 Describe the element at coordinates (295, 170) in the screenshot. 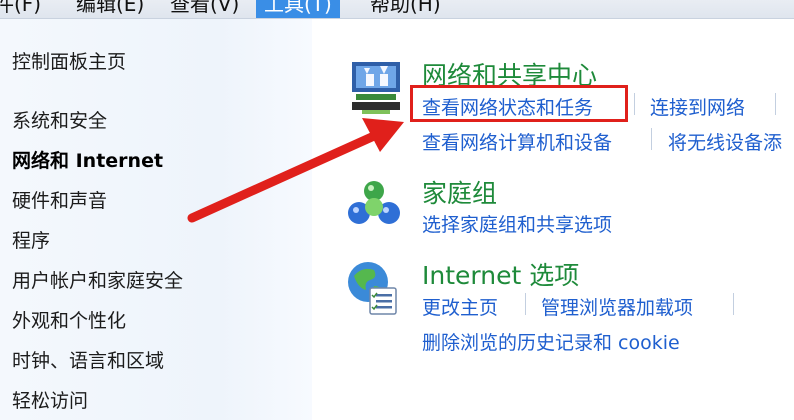

I see `annotation-arrow-icon` at that location.